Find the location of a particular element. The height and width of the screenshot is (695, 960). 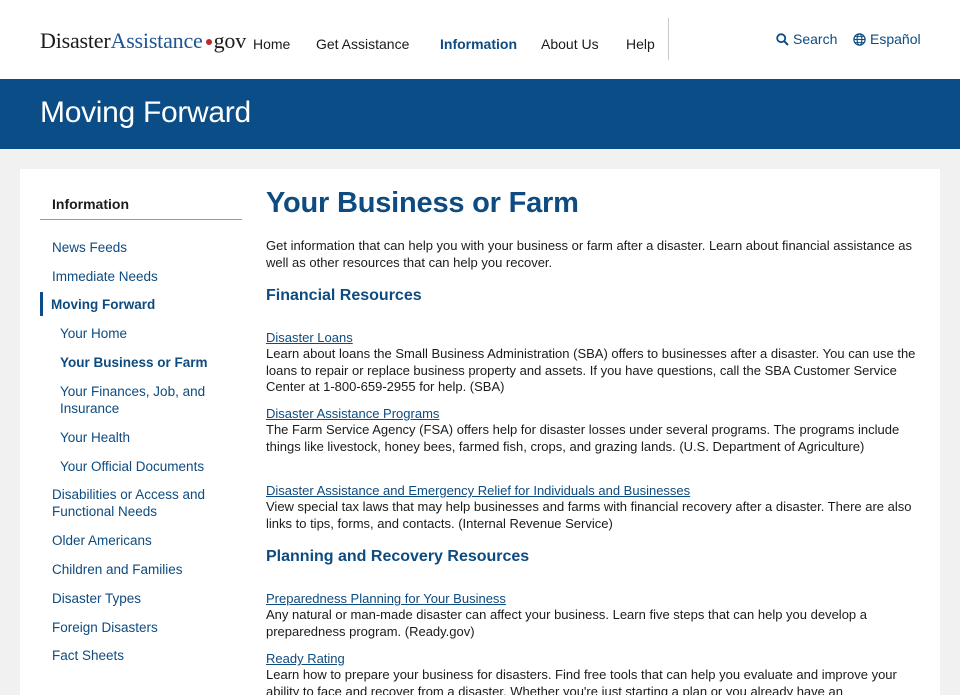

nav-help: Help is located at coordinates (640, 44).